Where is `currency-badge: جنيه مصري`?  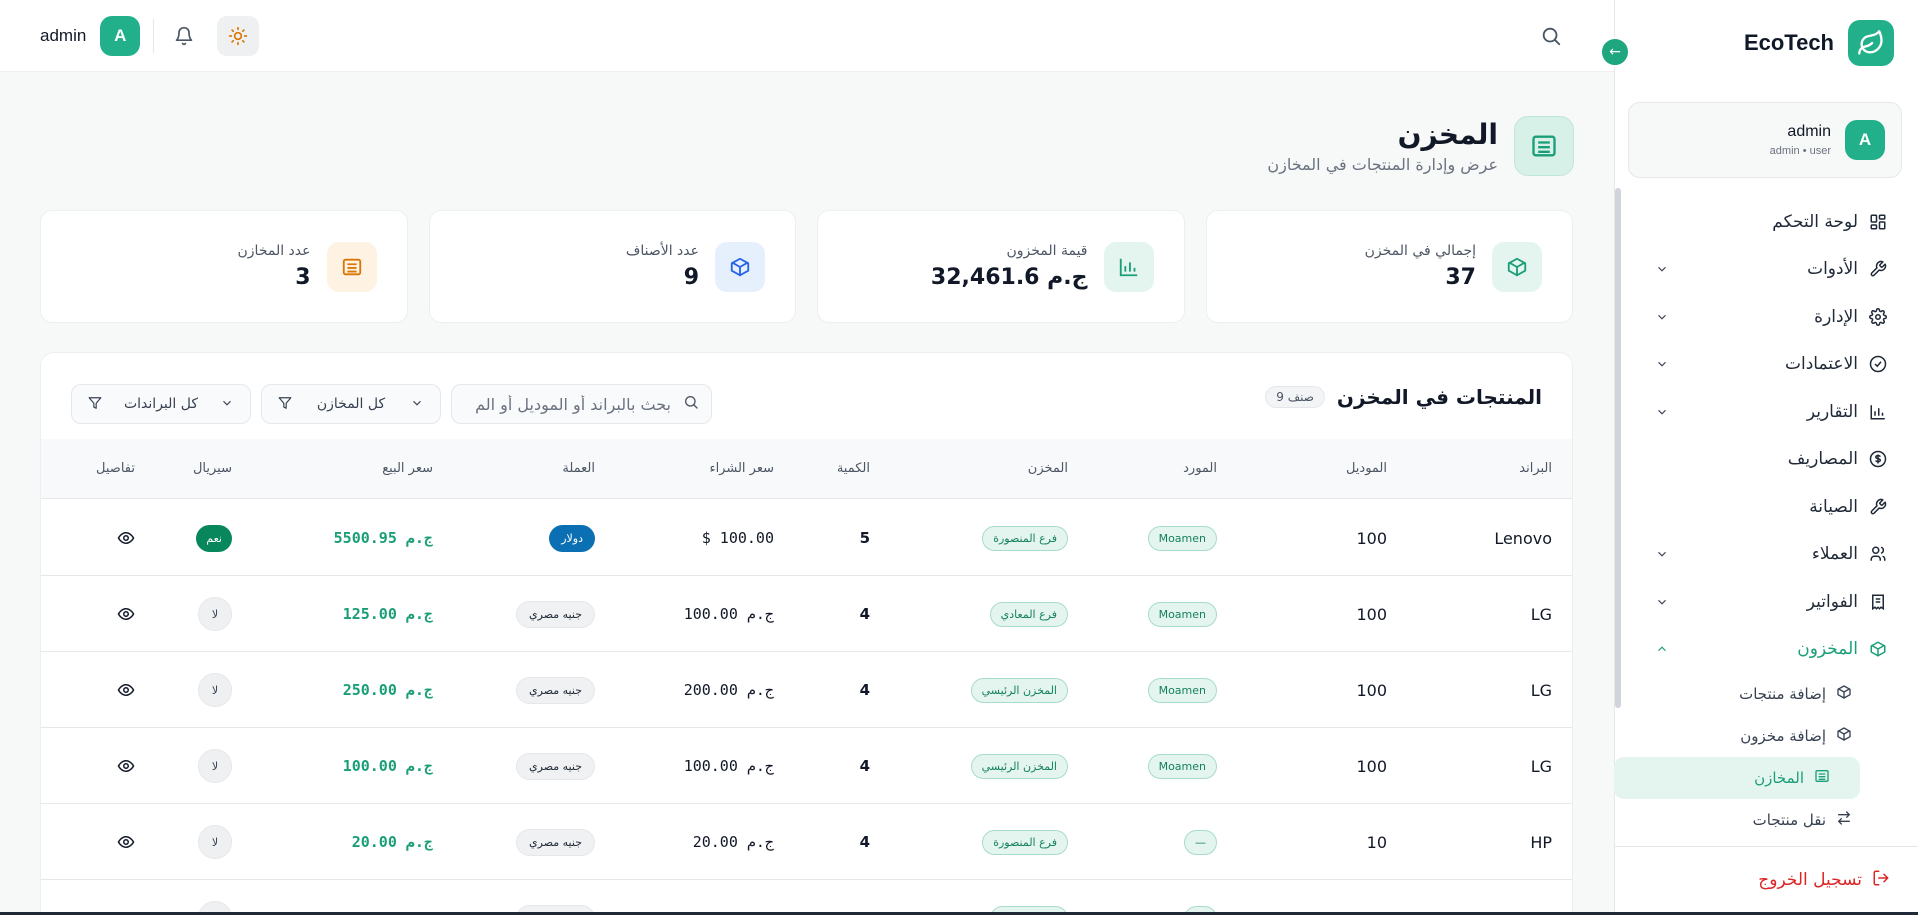
currency-badge: جنيه مصري is located at coordinates (555, 766).